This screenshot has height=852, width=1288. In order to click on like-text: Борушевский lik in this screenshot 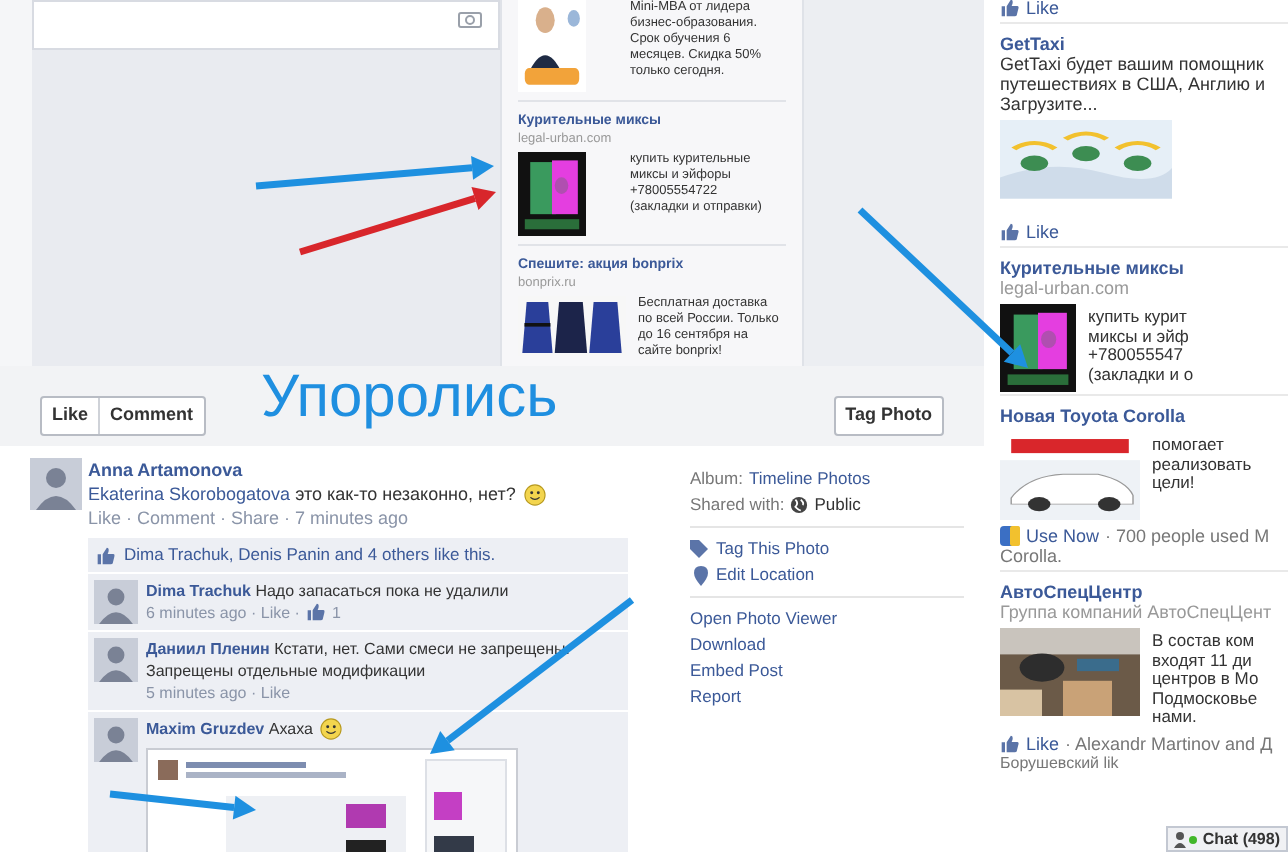, I will do `click(1059, 763)`.